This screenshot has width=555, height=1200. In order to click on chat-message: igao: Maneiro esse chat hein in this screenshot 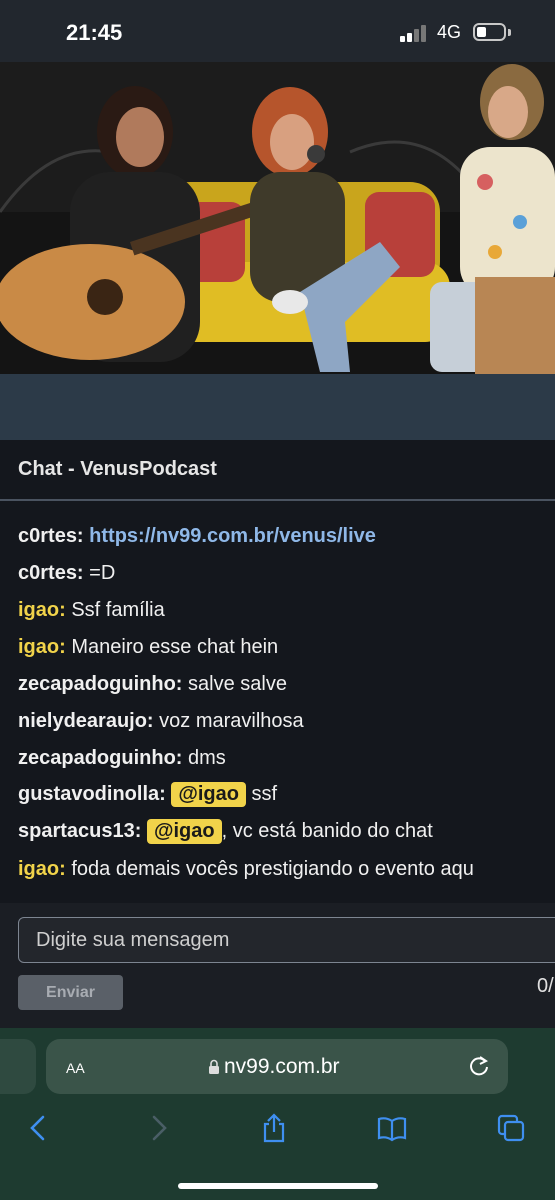, I will do `click(148, 647)`.